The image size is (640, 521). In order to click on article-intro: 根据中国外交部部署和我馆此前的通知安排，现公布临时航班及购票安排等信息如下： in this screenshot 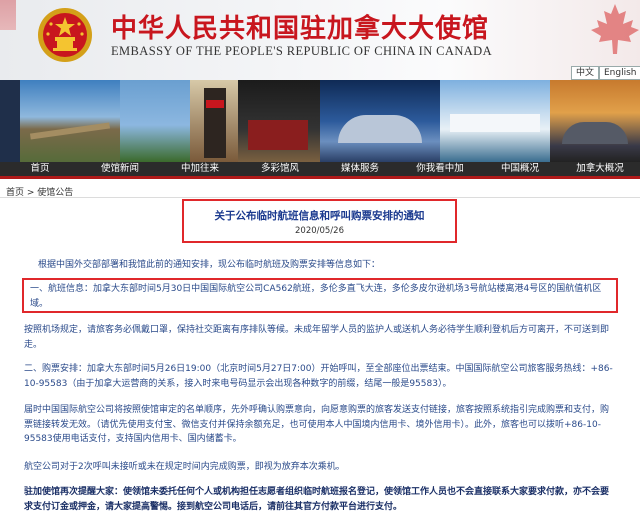, I will do `click(209, 265)`.